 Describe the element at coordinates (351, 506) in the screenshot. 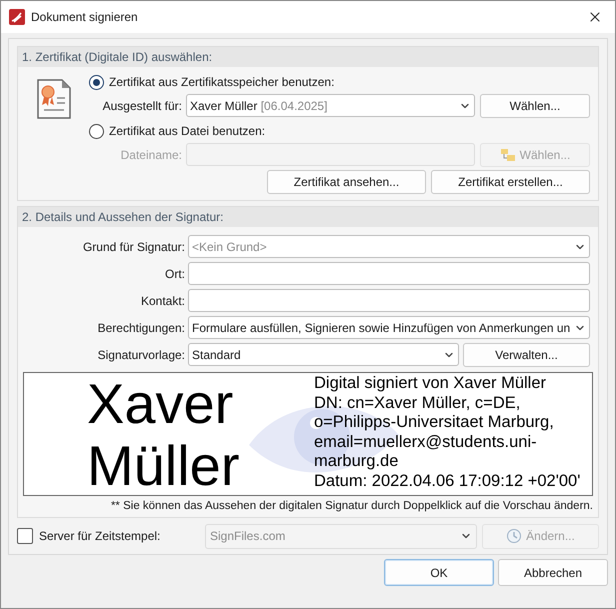

I see `hint-text: ** Sie können das Aussehen der digitalen Signatur durch Doppelklick auf die Vorschau ändern.` at that location.